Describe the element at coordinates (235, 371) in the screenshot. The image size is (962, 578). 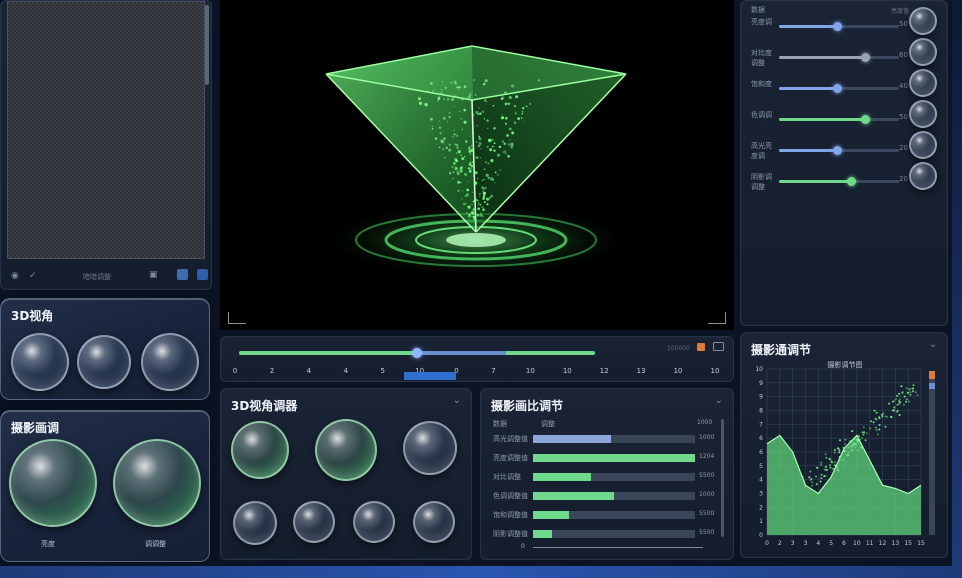
I see `timeline-tick-label: 0` at that location.